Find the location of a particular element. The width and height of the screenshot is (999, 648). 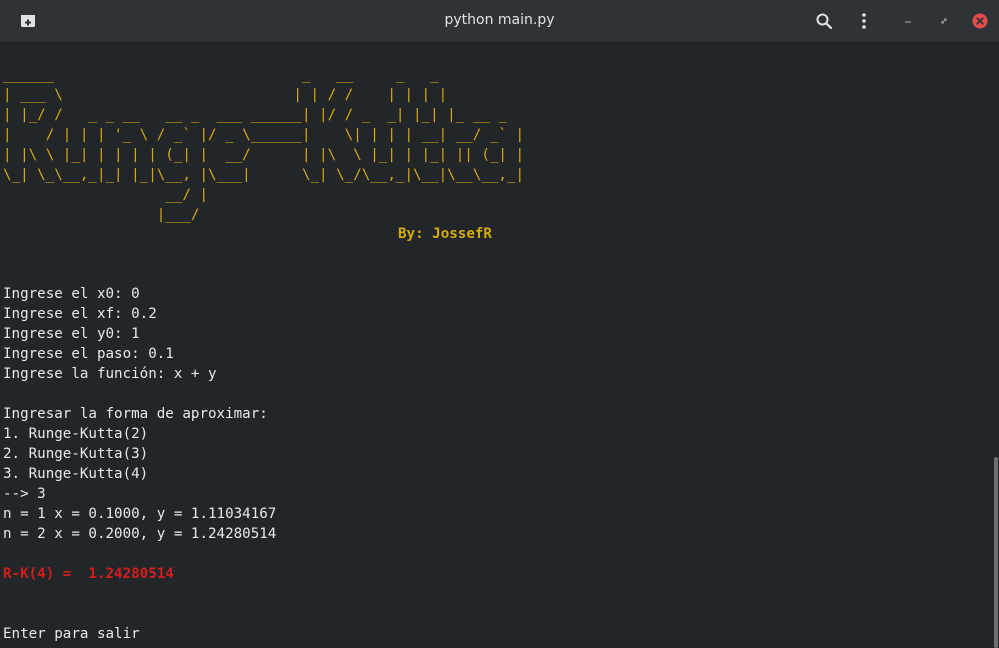

menu-kebab-icon is located at coordinates (864, 21).